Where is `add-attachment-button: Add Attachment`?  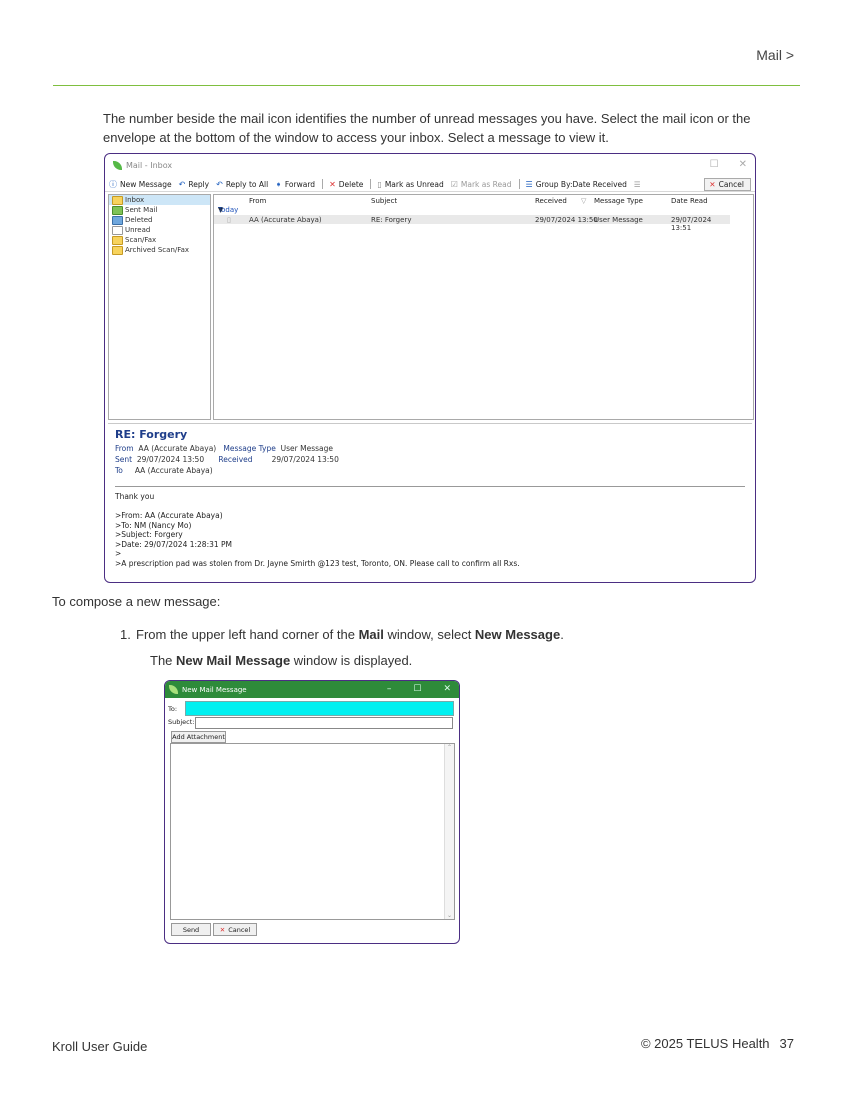
add-attachment-button: Add Attachment is located at coordinates (198, 737).